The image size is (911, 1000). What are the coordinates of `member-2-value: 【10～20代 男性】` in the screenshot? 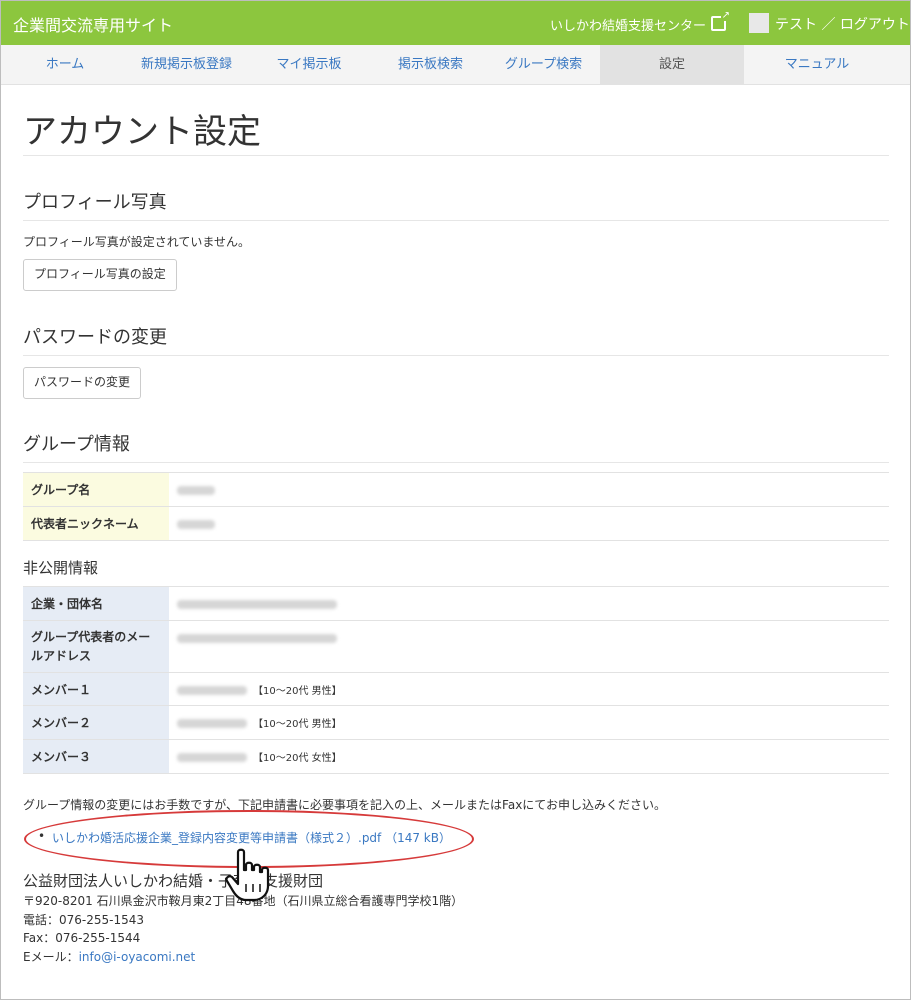 It's located at (529, 722).